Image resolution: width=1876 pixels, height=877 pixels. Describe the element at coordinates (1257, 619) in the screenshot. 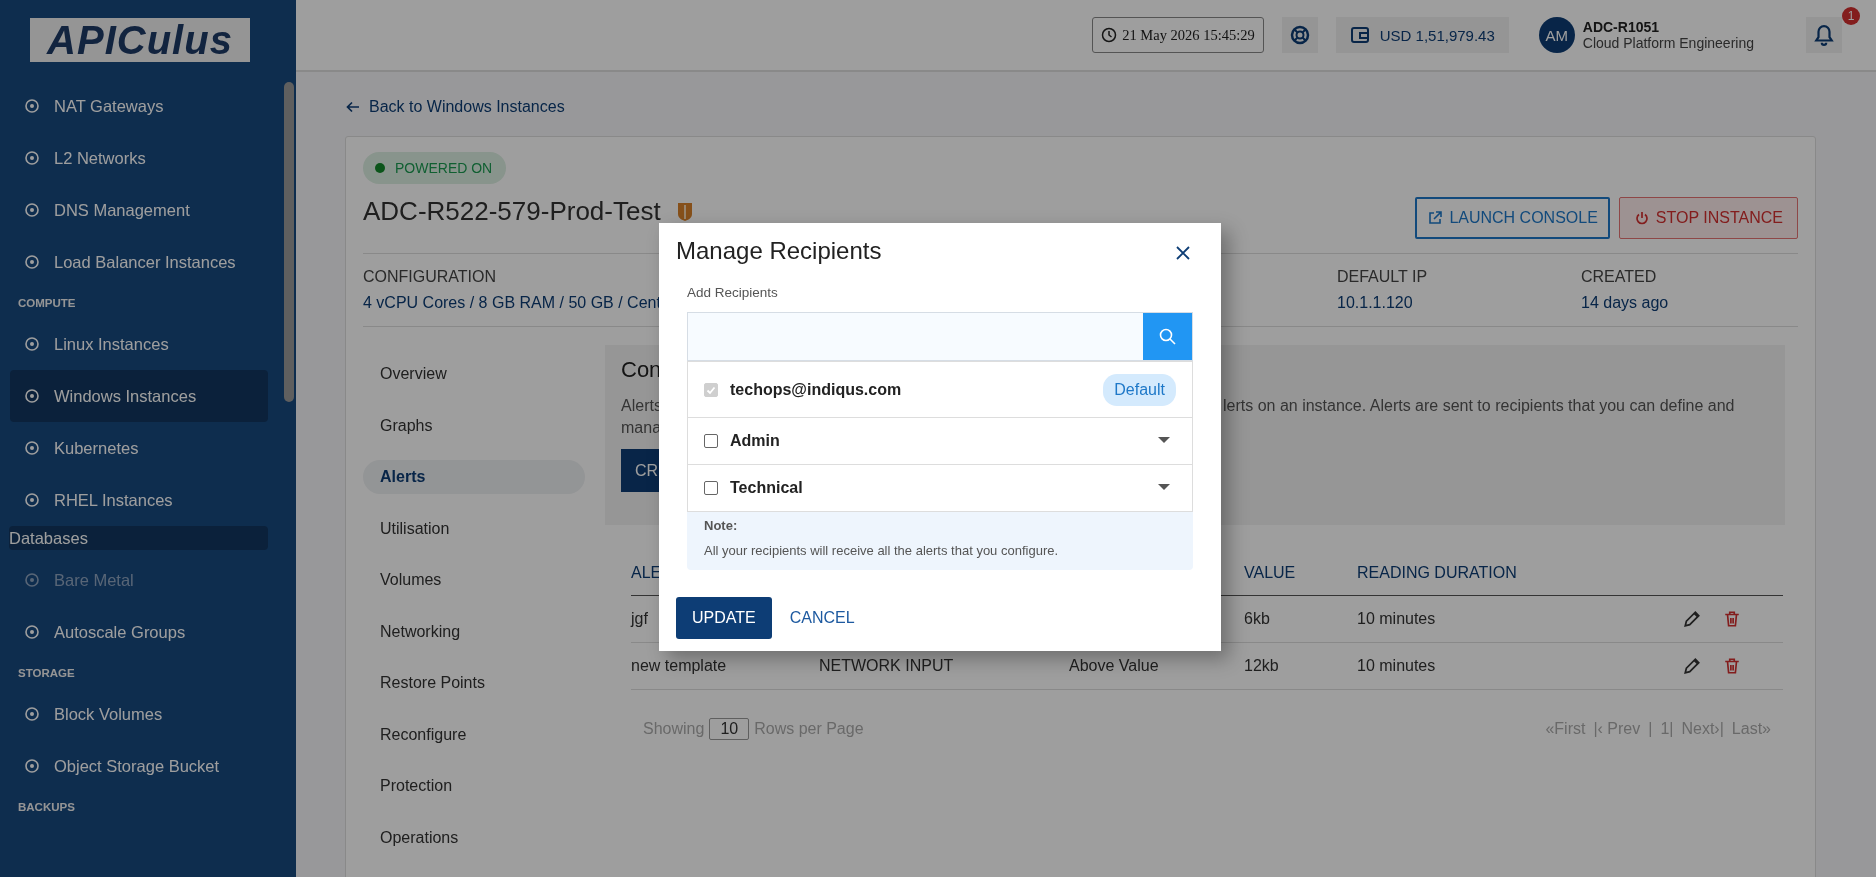

I see `table-cell: 6kb` at that location.